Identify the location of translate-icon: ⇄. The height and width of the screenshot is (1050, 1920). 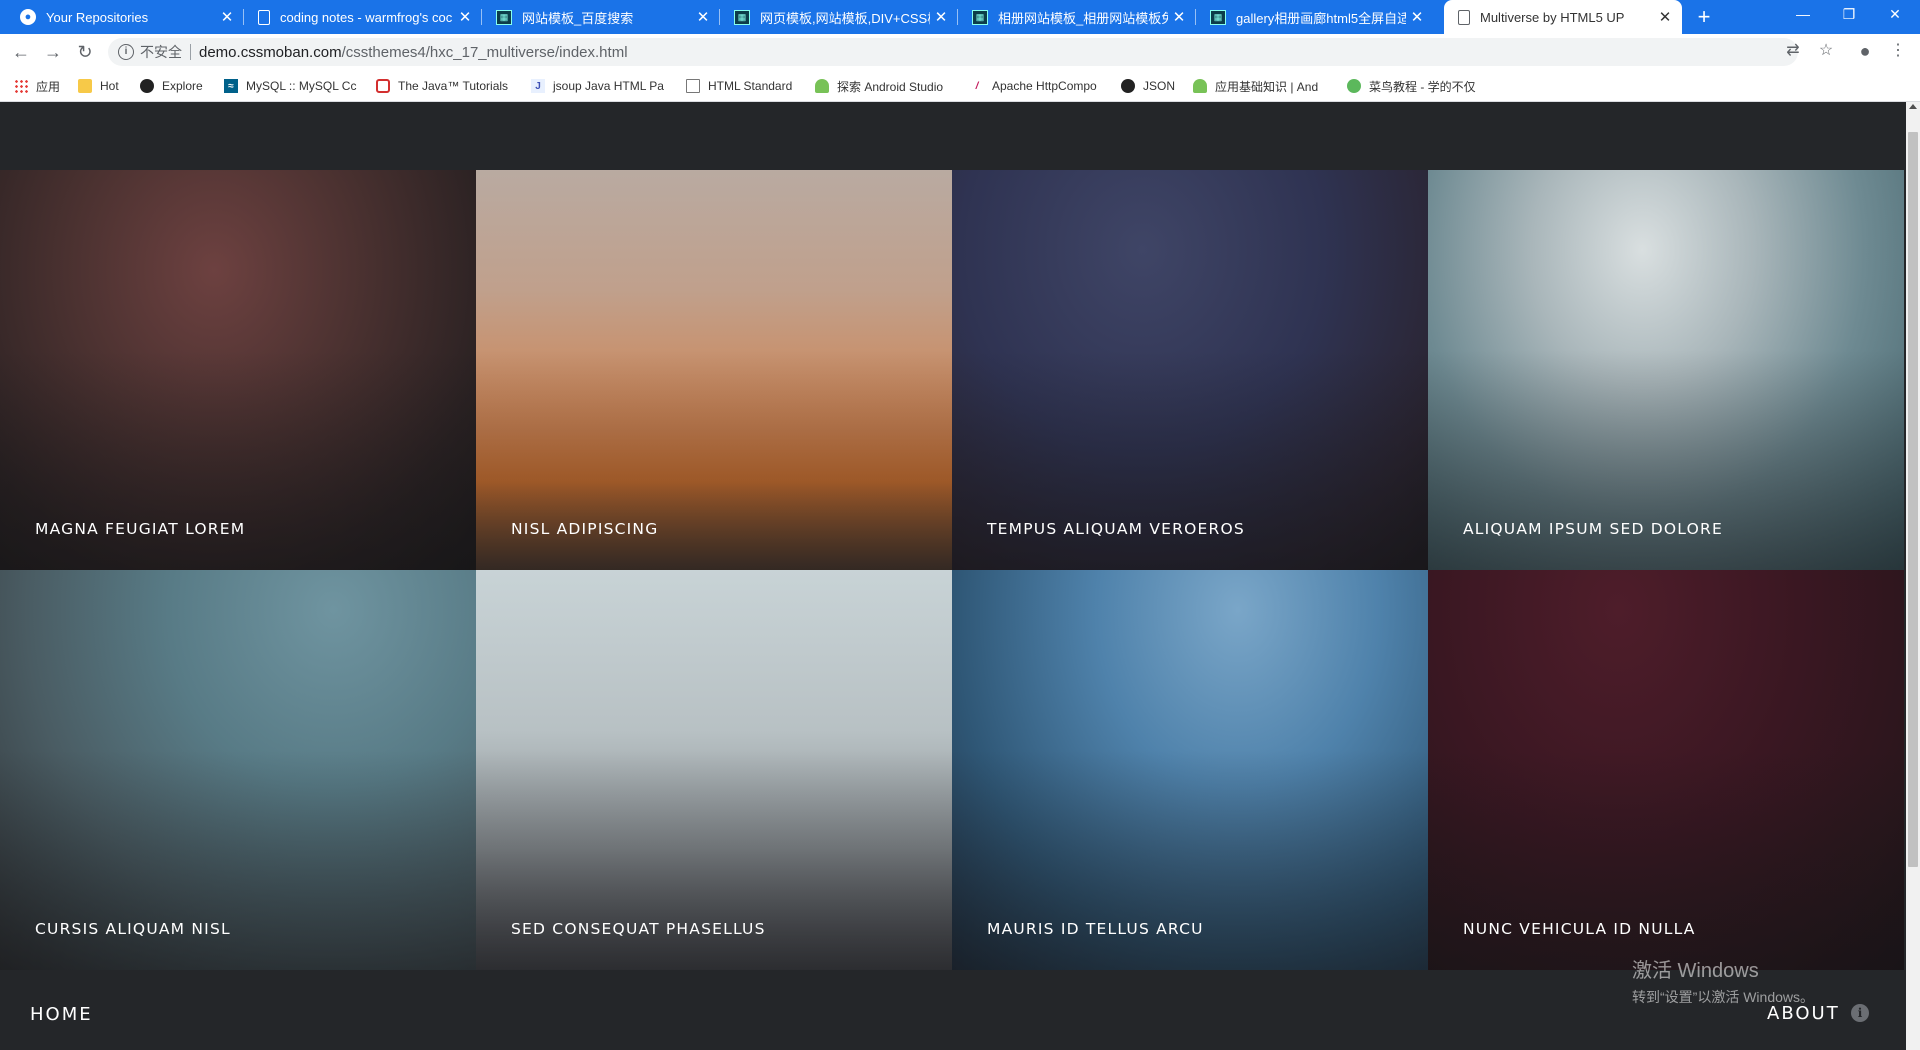
(1793, 51).